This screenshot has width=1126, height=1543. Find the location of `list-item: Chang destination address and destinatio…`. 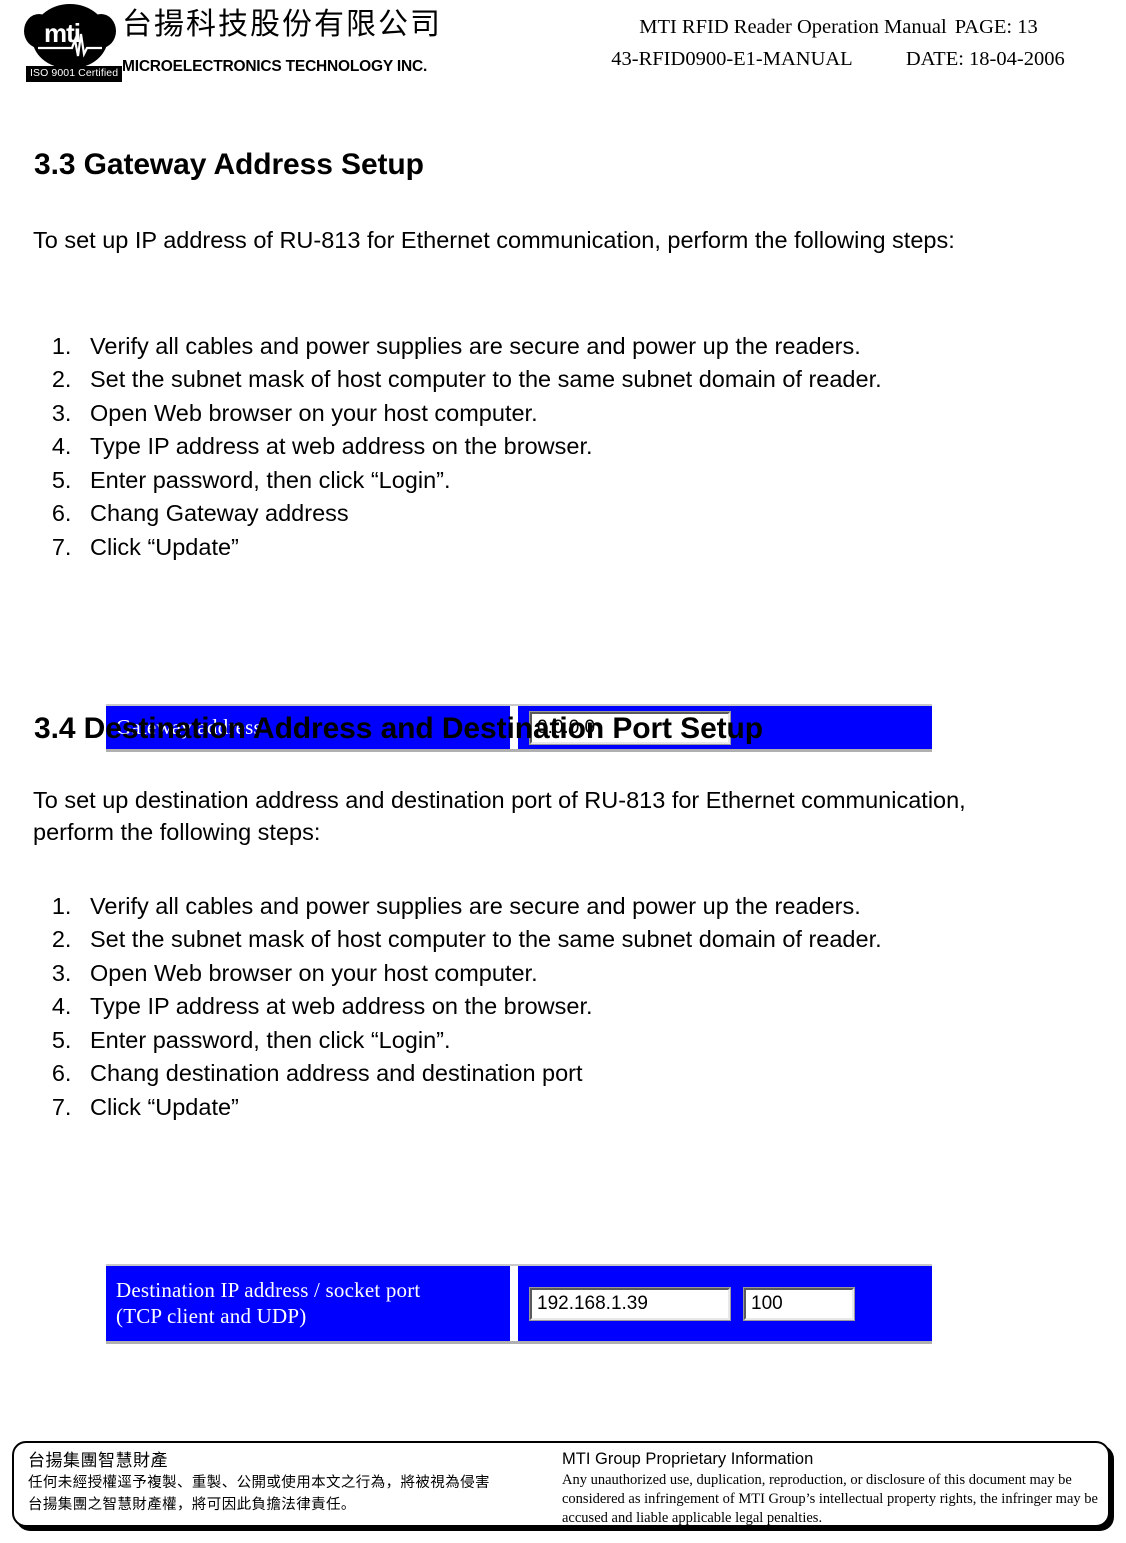

list-item: Chang destination address and destinatio… is located at coordinates (480, 1073).